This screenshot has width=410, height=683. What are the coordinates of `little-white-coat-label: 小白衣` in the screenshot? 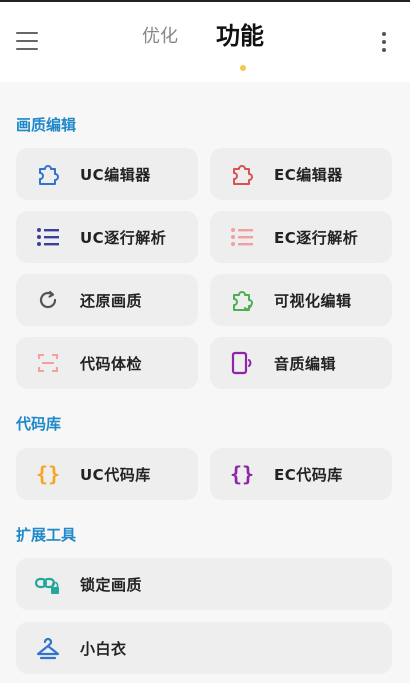 It's located at (103, 648).